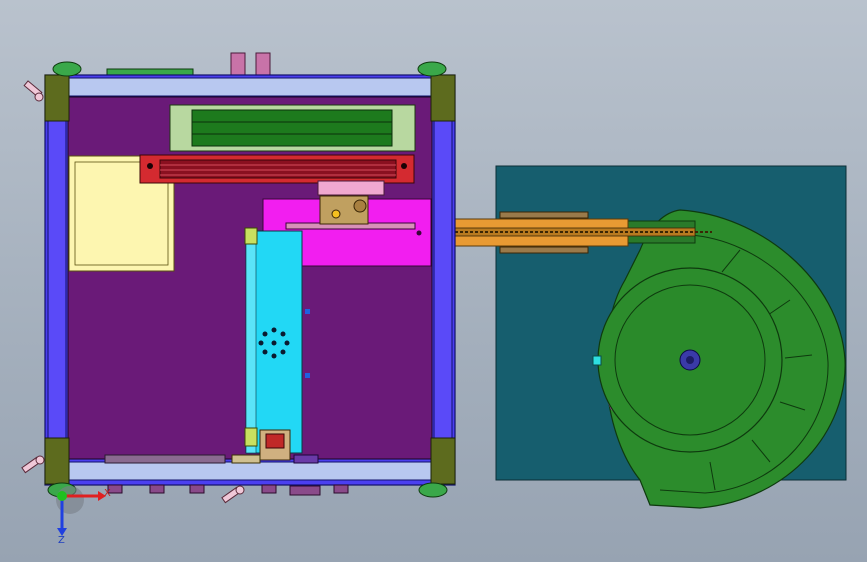 The height and width of the screenshot is (562, 867). What do you see at coordinates (597, 360) in the screenshot?
I see `feeder-sensor` at bounding box center [597, 360].